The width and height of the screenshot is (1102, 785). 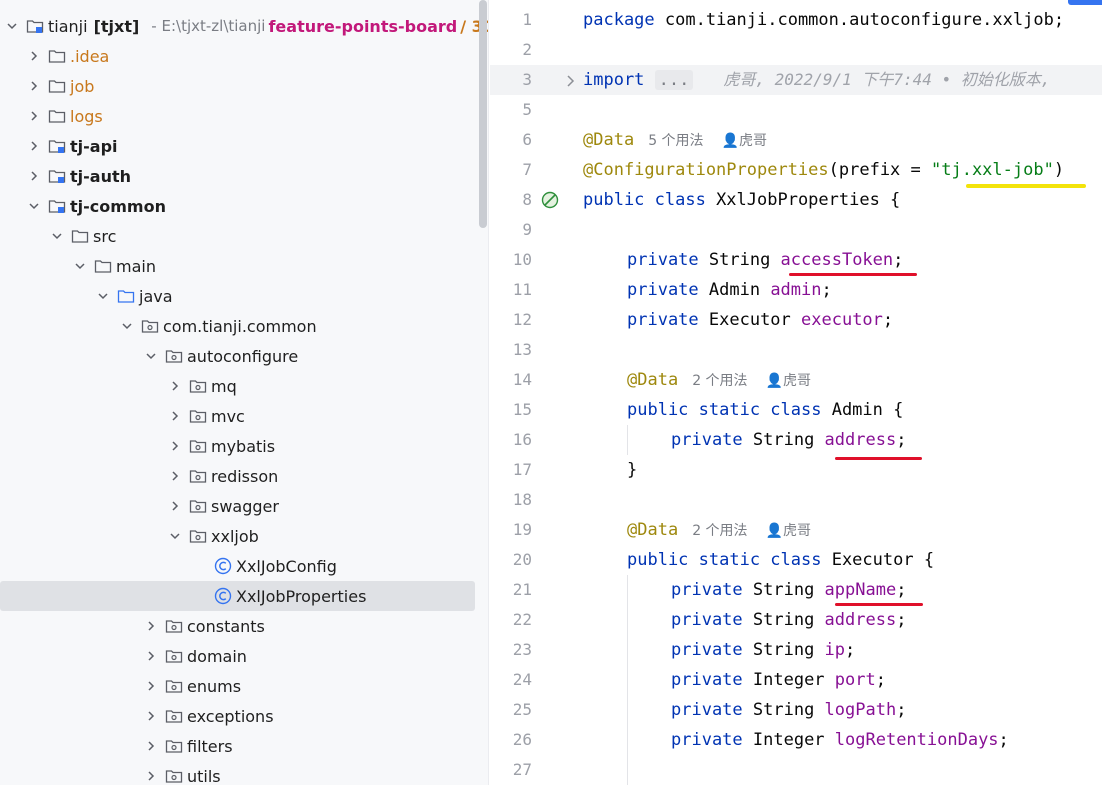 I want to click on tree-item-enums: enums, so click(x=240, y=686).